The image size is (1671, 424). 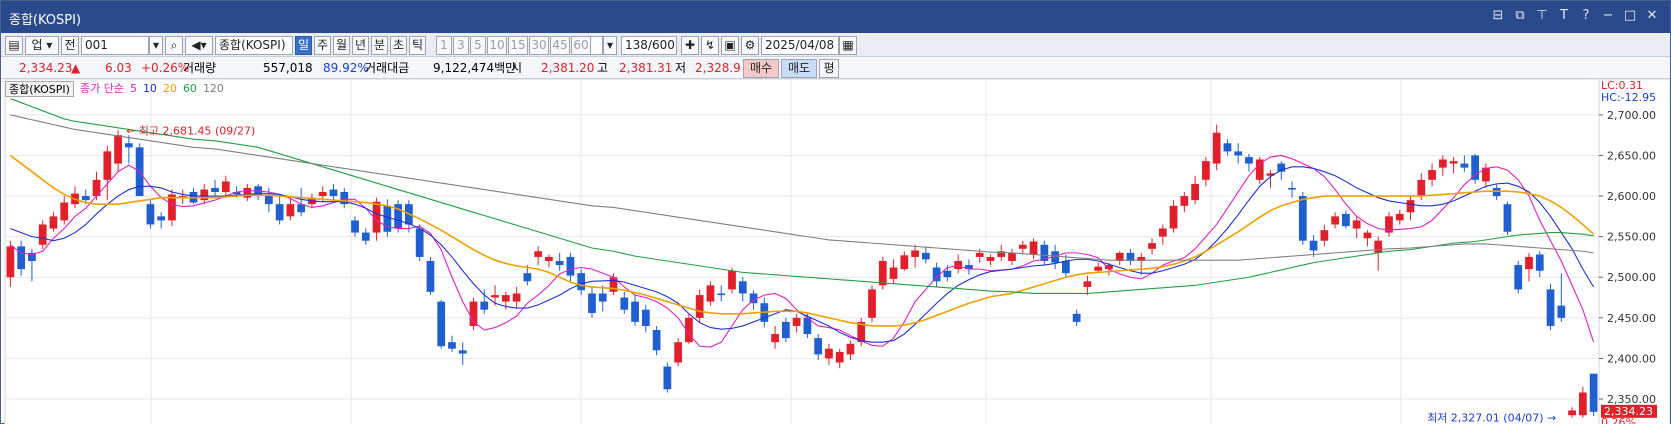 What do you see at coordinates (1652, 16) in the screenshot?
I see `close-icon: ✕` at bounding box center [1652, 16].